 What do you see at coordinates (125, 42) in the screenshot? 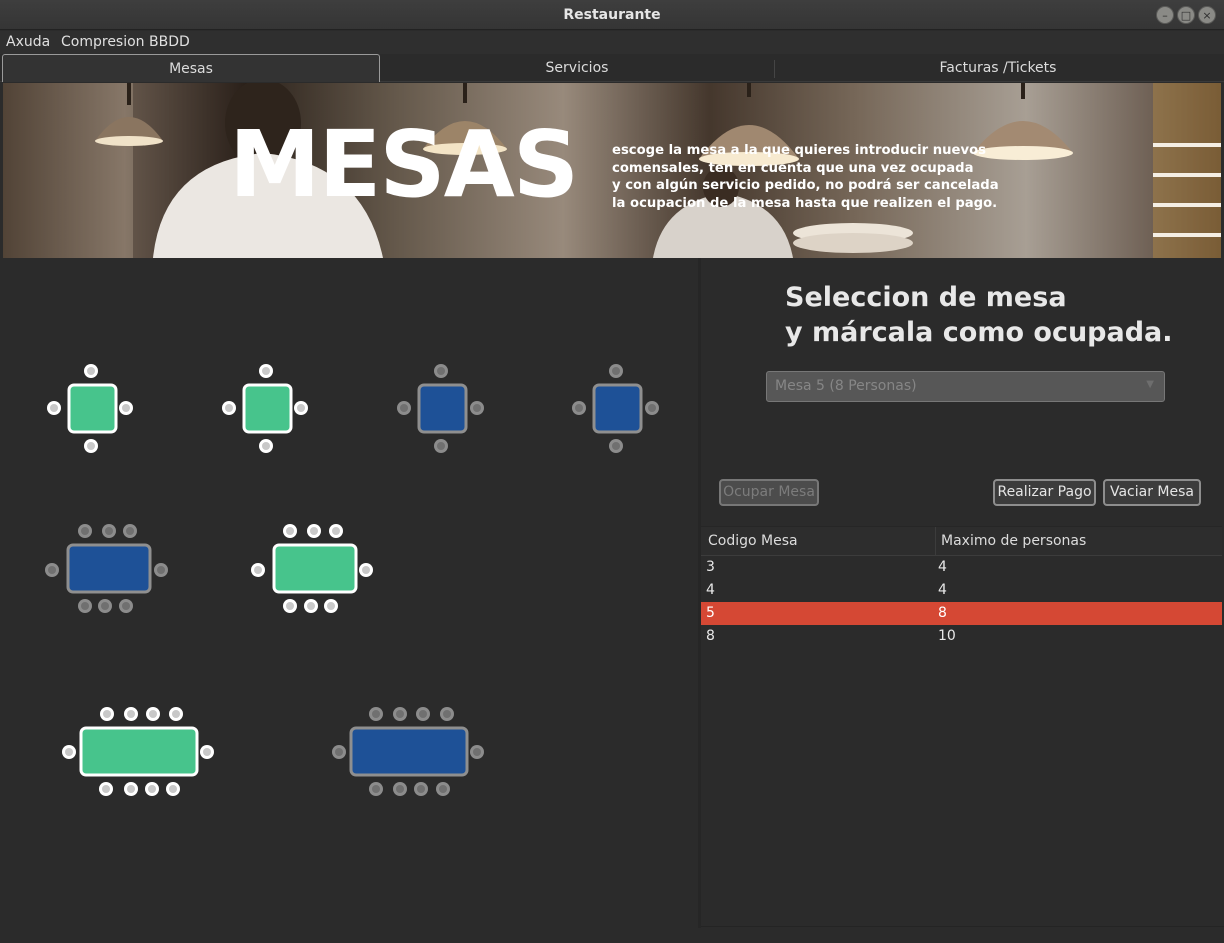
I see `menu-compresion-bbdd: Compresion BBDD` at bounding box center [125, 42].